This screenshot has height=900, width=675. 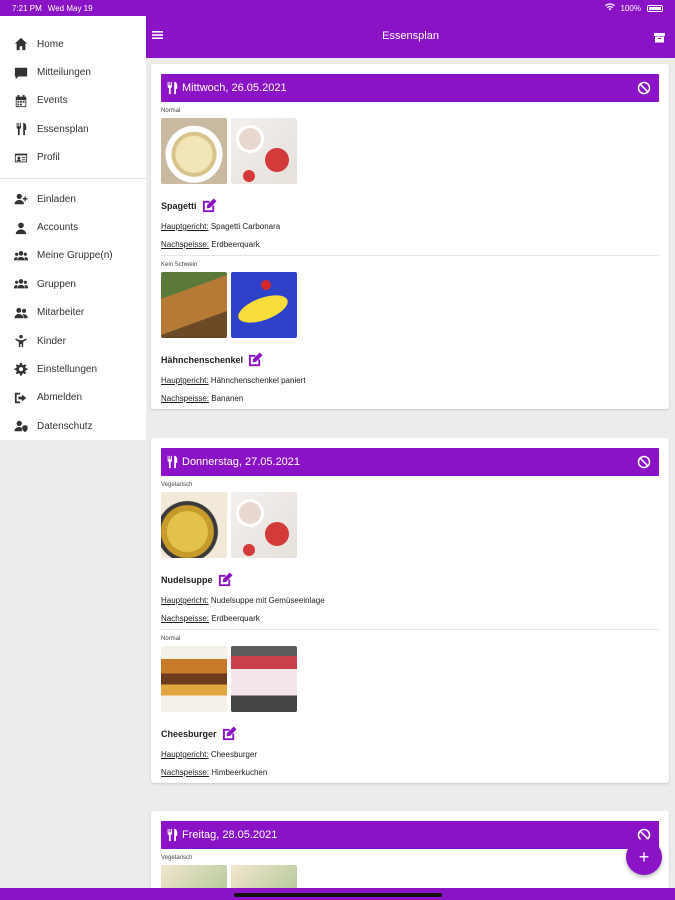 What do you see at coordinates (267, 600) in the screenshot?
I see `main-dish-value: Nudelsuppe mit Gemüseeinlage` at bounding box center [267, 600].